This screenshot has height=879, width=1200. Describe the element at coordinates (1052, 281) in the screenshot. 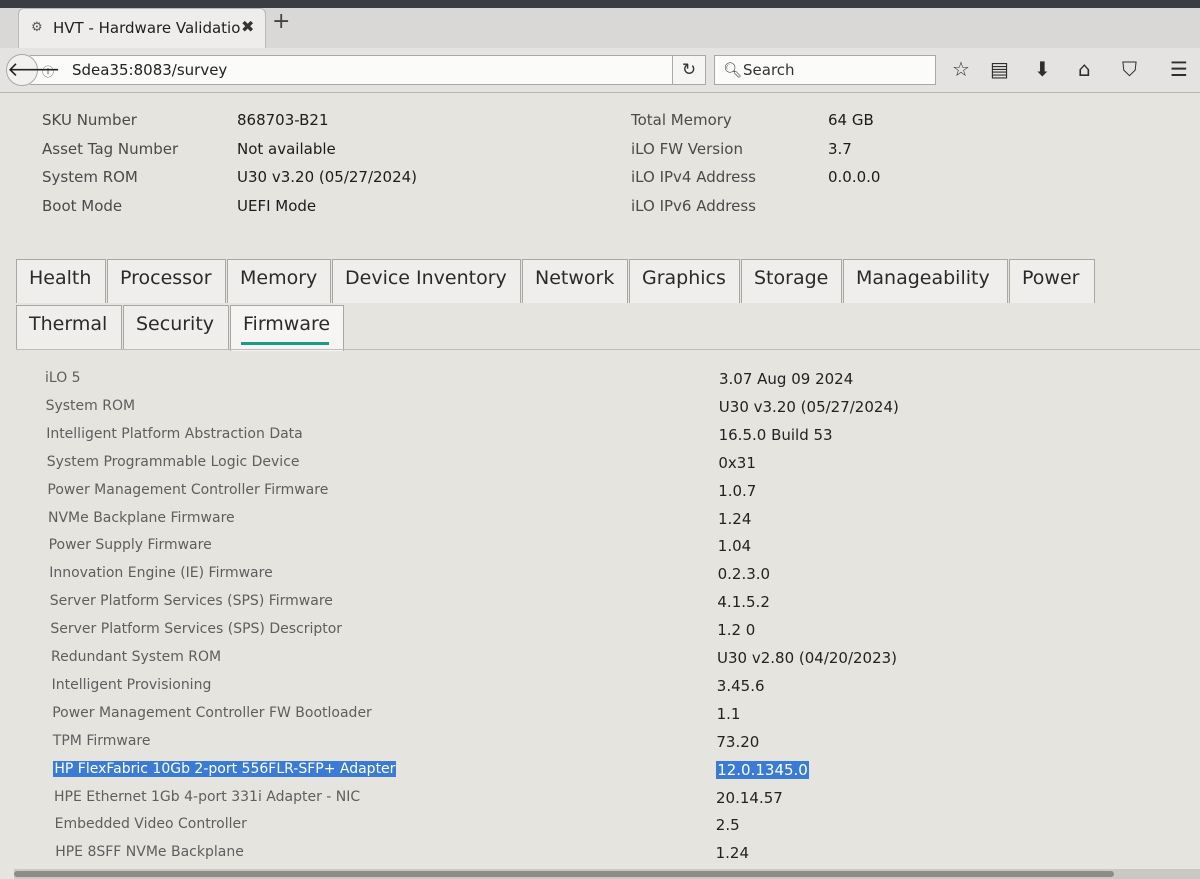

I see `tab-power: Power` at that location.